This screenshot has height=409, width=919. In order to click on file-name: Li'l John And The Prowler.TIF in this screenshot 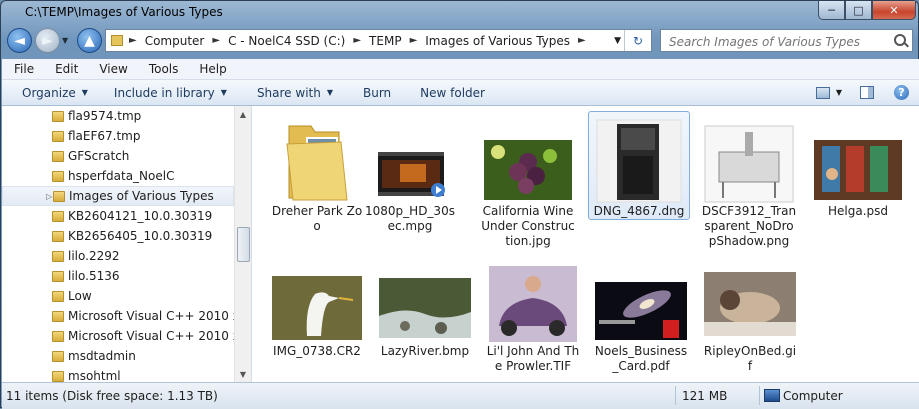, I will do `click(533, 358)`.